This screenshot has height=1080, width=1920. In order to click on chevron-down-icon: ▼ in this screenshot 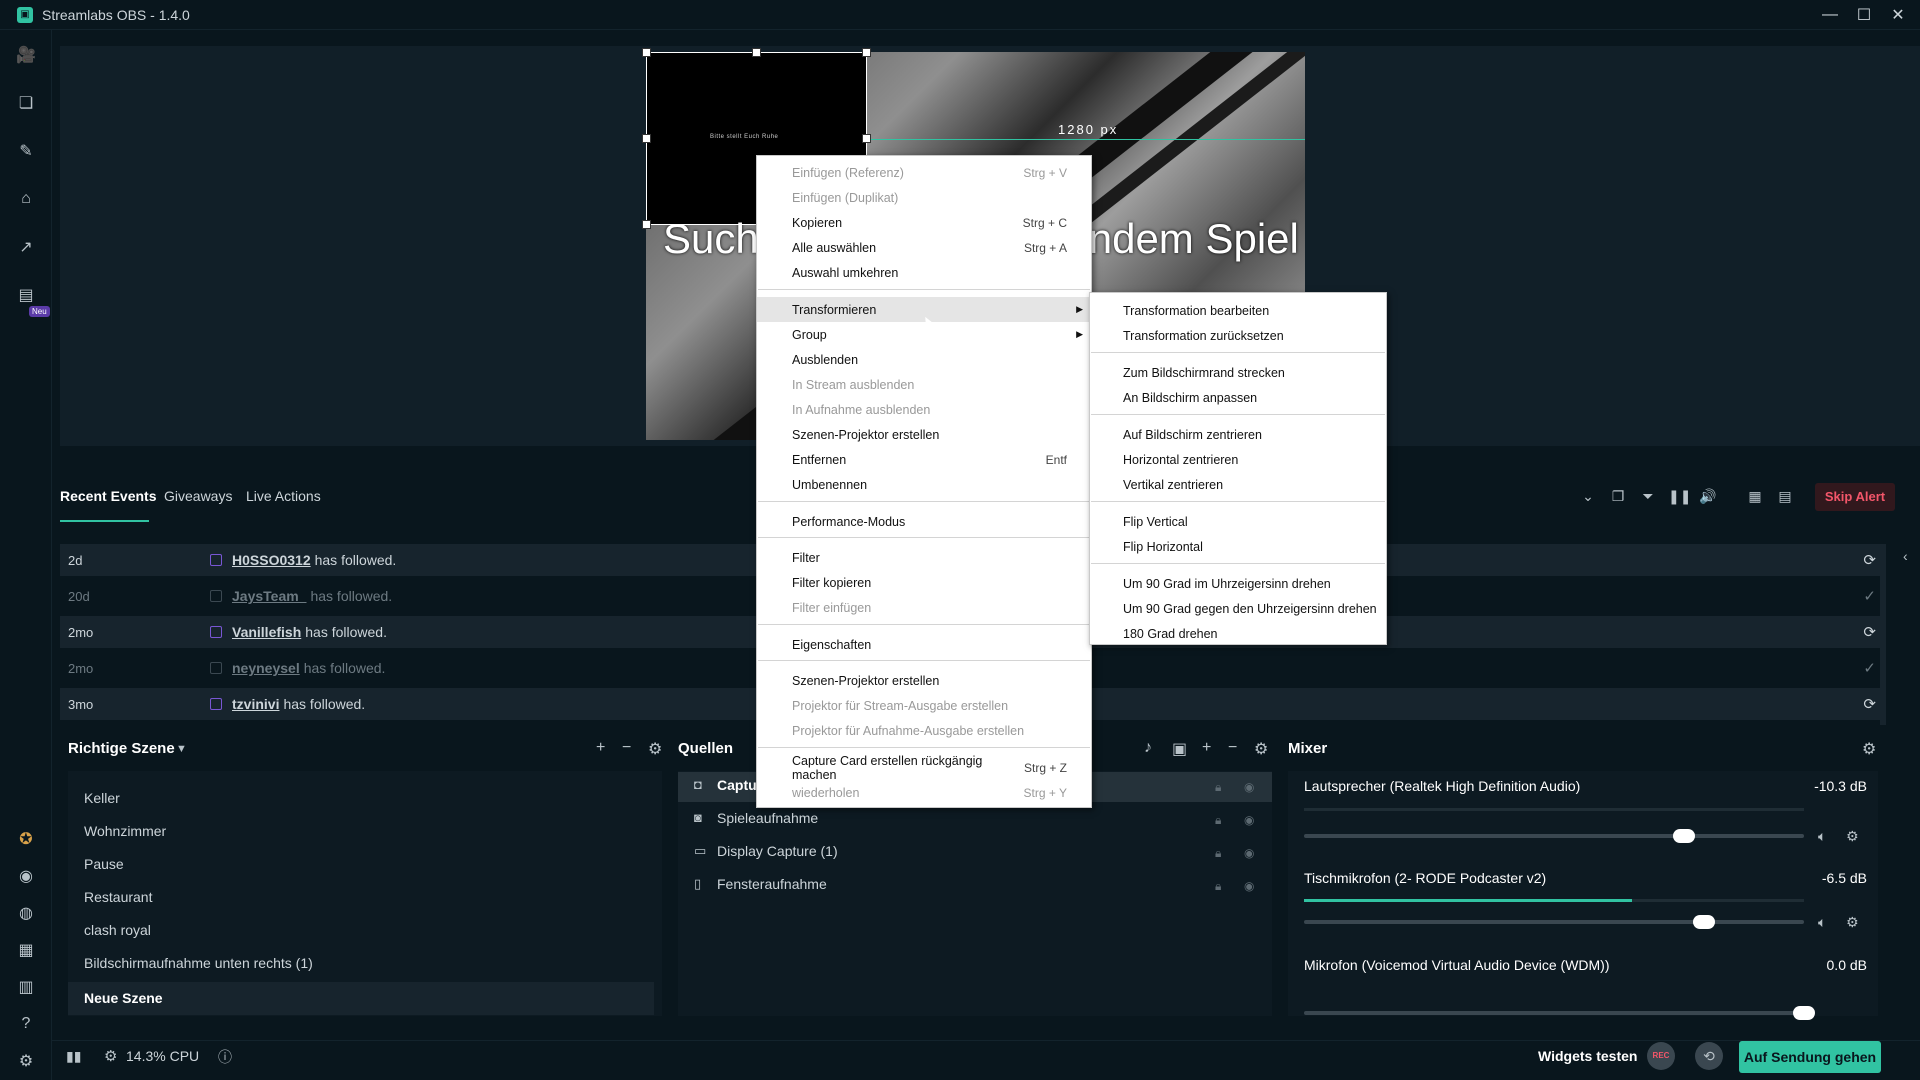, I will do `click(181, 749)`.